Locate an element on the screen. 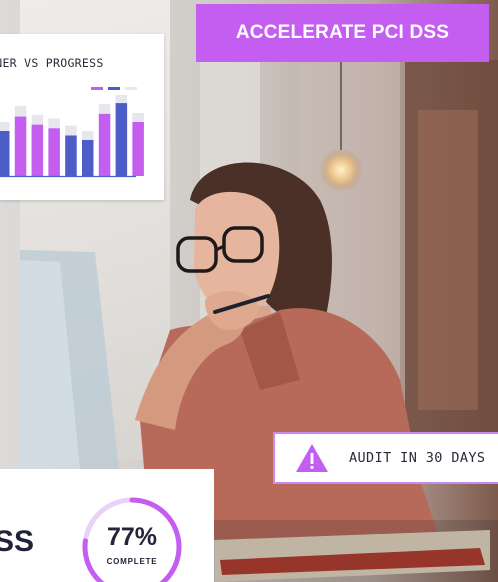  audit-callout: AUDIT IN 30 DAYS is located at coordinates (385, 458).